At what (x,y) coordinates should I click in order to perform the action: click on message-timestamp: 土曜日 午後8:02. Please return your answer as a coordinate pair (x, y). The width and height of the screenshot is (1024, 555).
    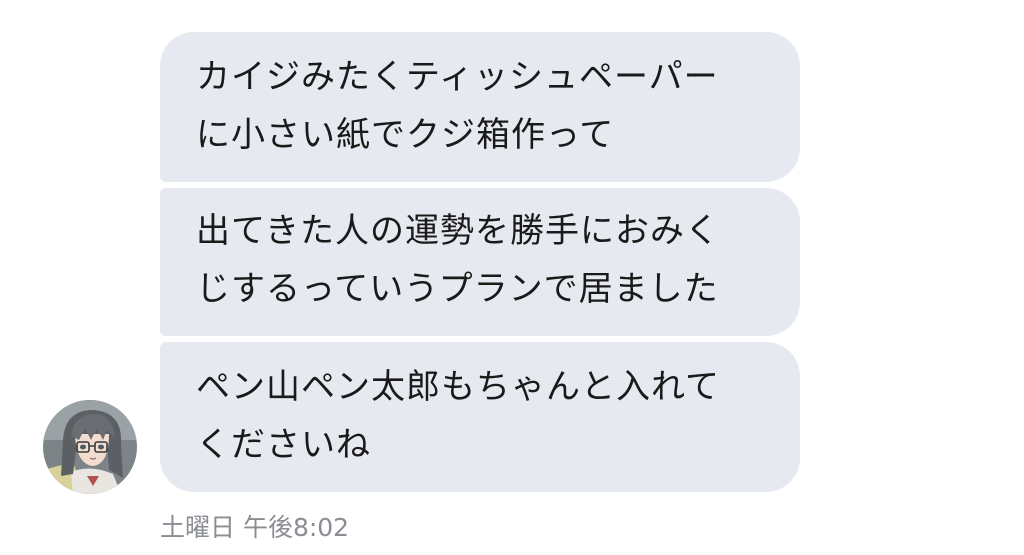
    Looking at the image, I should click on (255, 527).